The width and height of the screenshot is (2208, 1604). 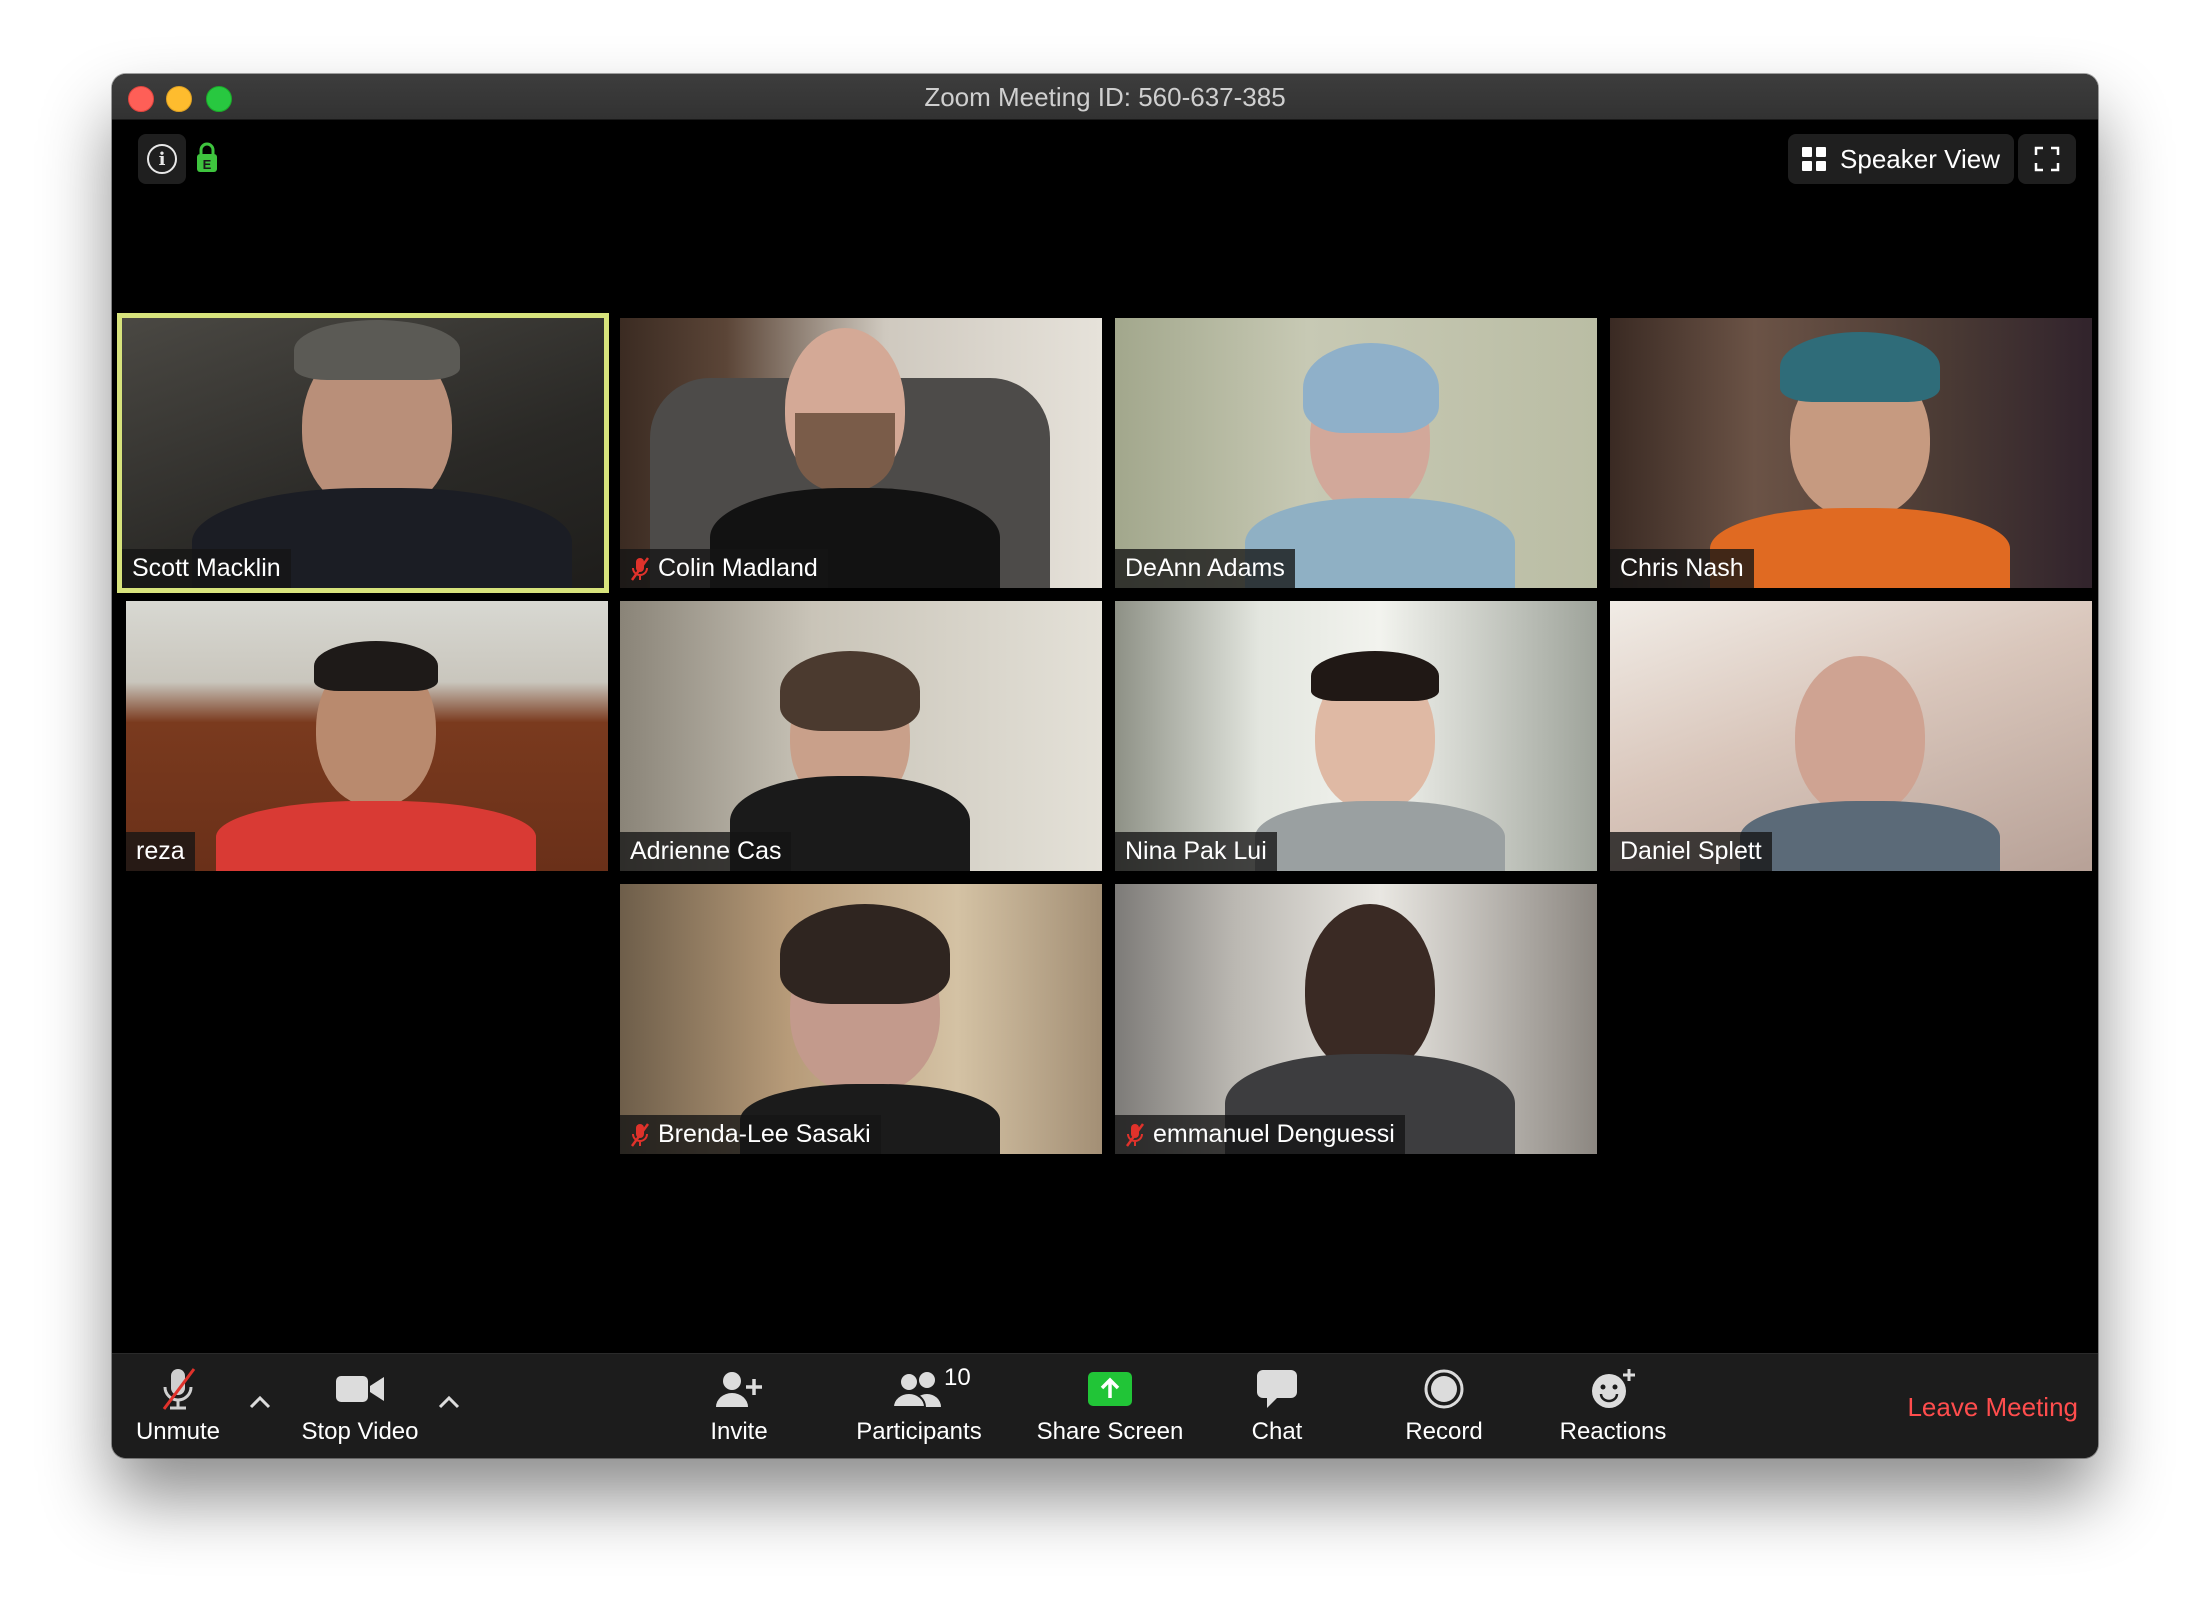 I want to click on chat-button: Chat, so click(x=1277, y=1405).